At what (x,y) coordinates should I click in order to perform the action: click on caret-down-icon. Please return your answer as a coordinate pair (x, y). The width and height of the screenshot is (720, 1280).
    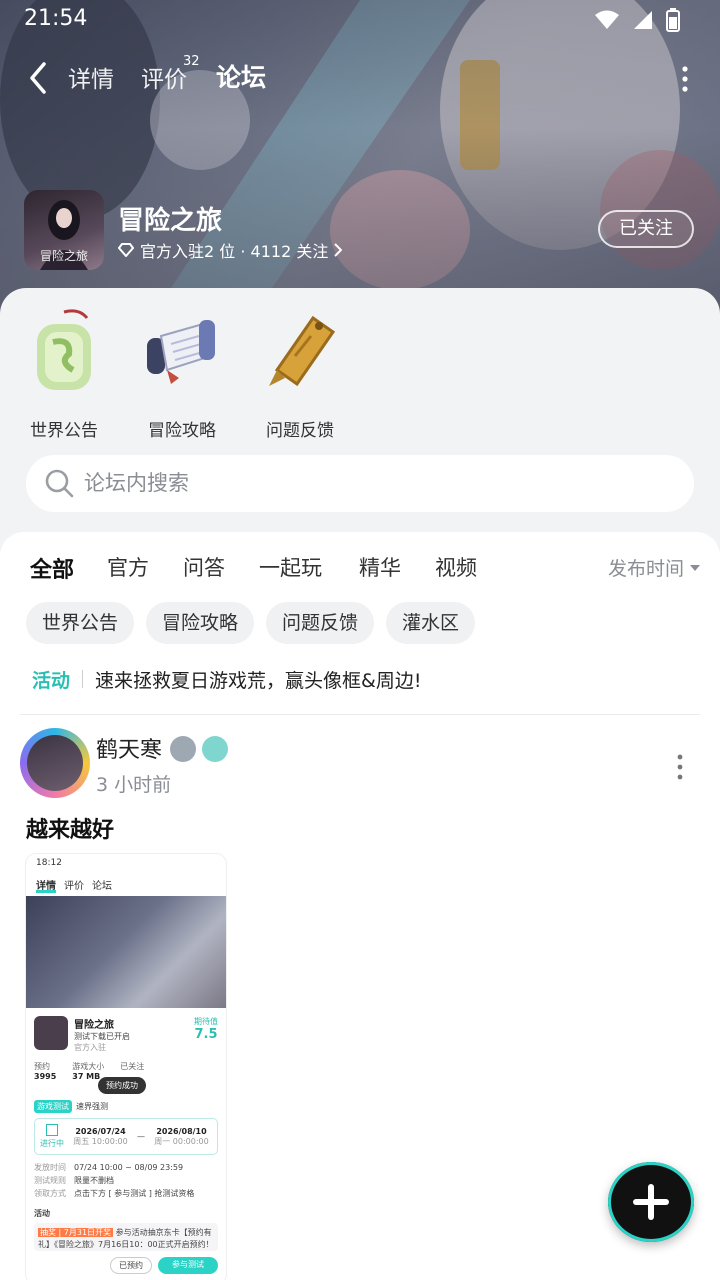
    Looking at the image, I should click on (695, 567).